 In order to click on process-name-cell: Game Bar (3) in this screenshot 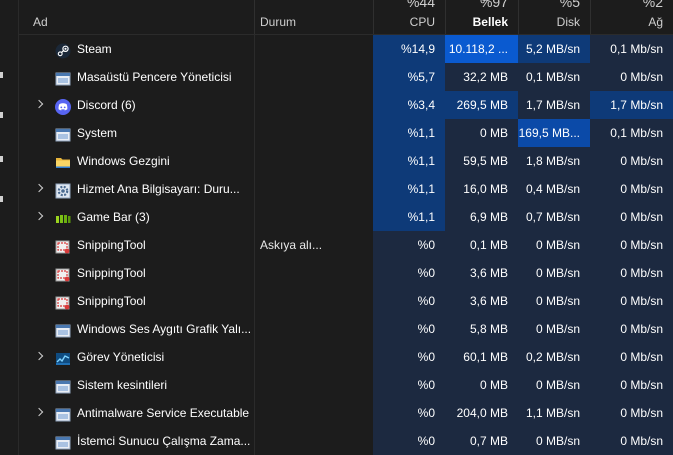, I will do `click(136, 217)`.